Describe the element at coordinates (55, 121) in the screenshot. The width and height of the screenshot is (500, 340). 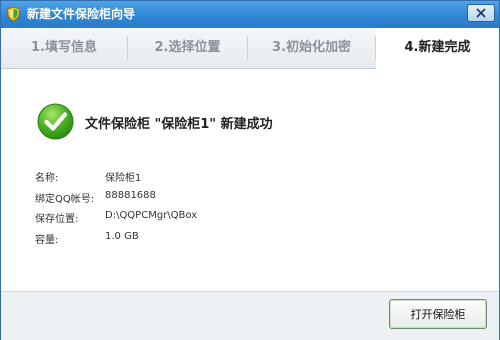
I see `check-icon` at that location.